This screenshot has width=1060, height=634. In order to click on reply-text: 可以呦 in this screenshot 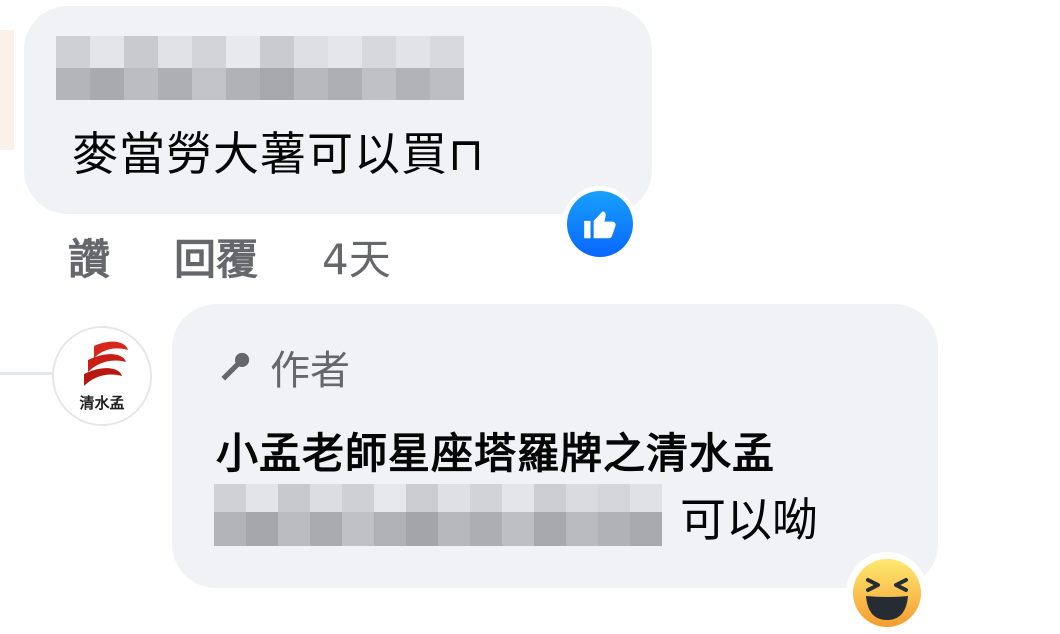, I will do `click(749, 520)`.